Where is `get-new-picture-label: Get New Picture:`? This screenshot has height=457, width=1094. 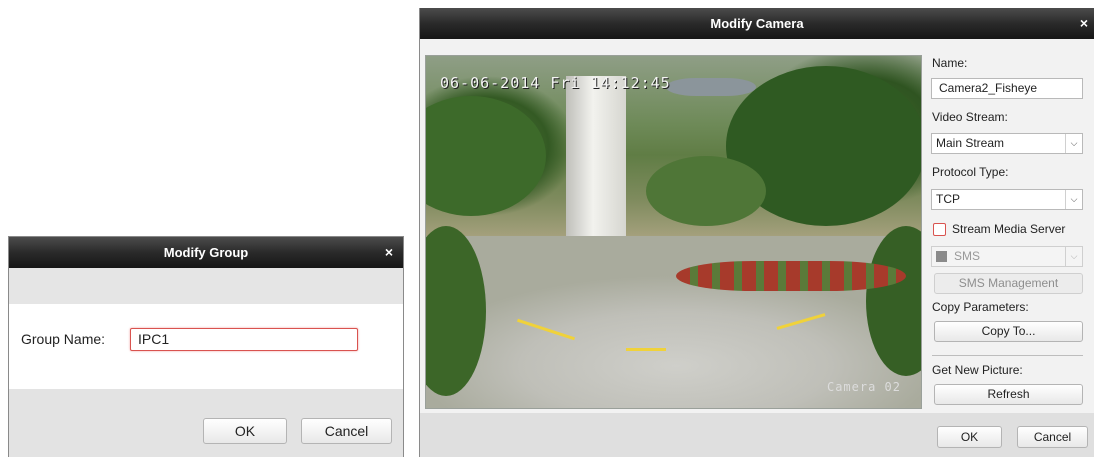 get-new-picture-label: Get New Picture: is located at coordinates (977, 370).